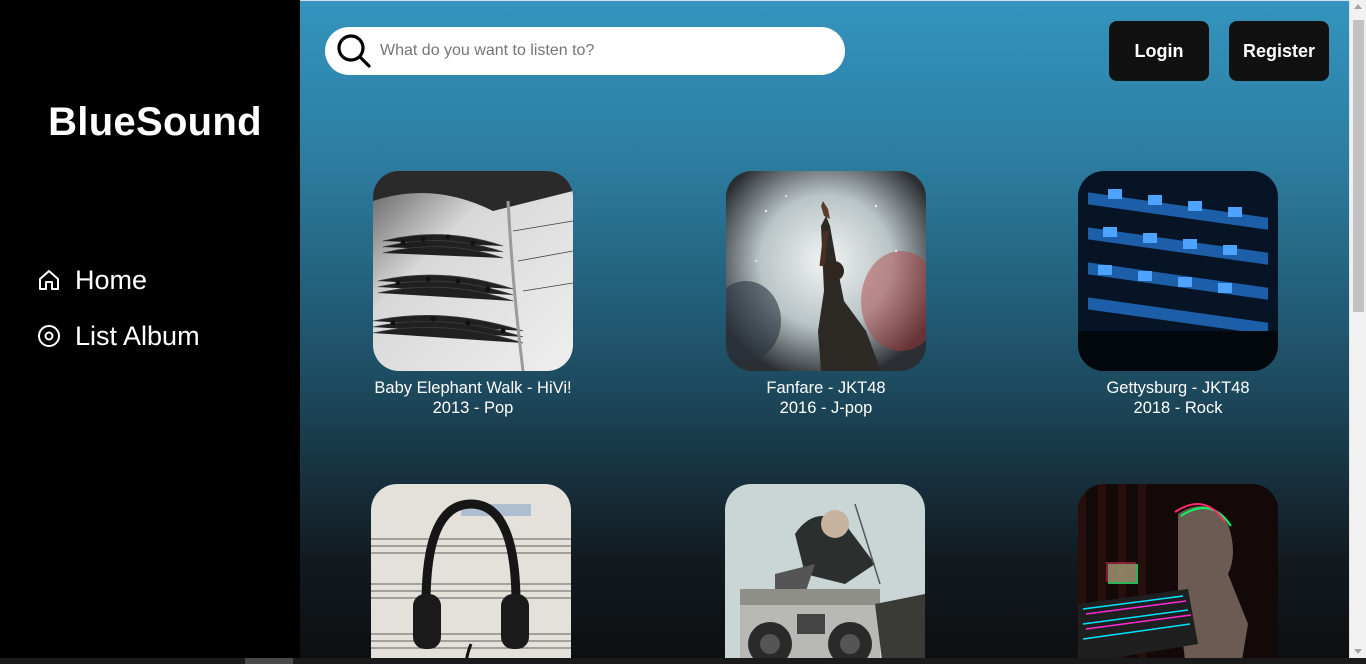 The width and height of the screenshot is (1366, 664). Describe the element at coordinates (354, 51) in the screenshot. I see `search-icon` at that location.